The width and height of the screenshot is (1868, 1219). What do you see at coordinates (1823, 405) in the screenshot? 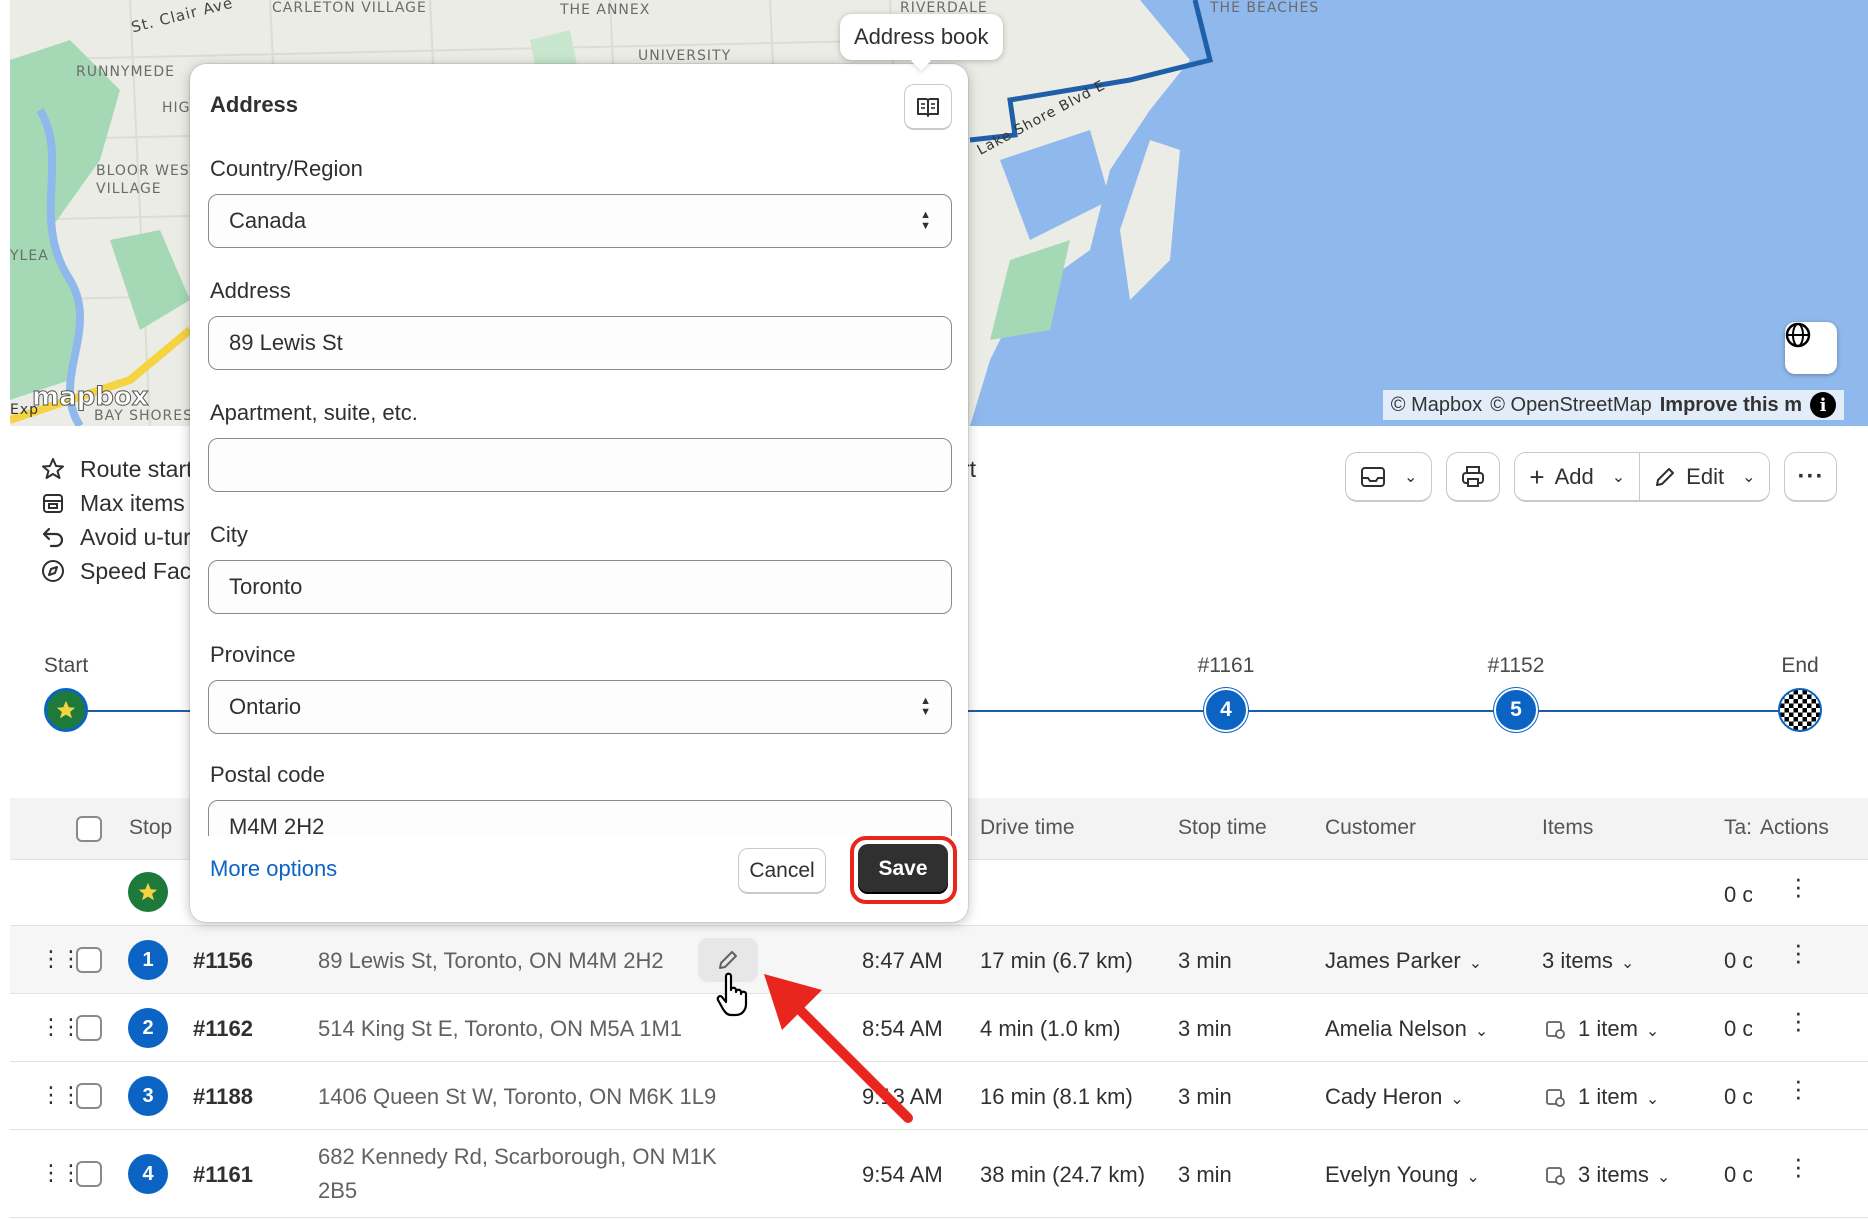
I see `info-icon: i` at bounding box center [1823, 405].